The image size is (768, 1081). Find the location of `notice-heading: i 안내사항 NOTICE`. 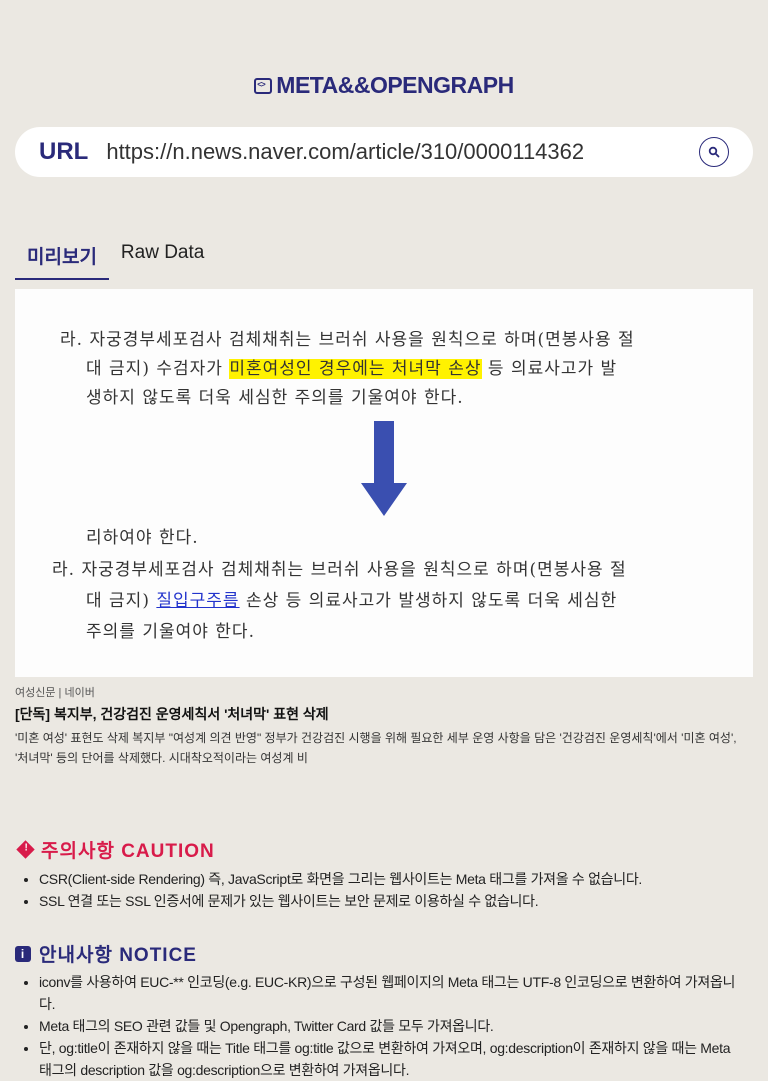

notice-heading: i 안내사항 NOTICE is located at coordinates (106, 953).